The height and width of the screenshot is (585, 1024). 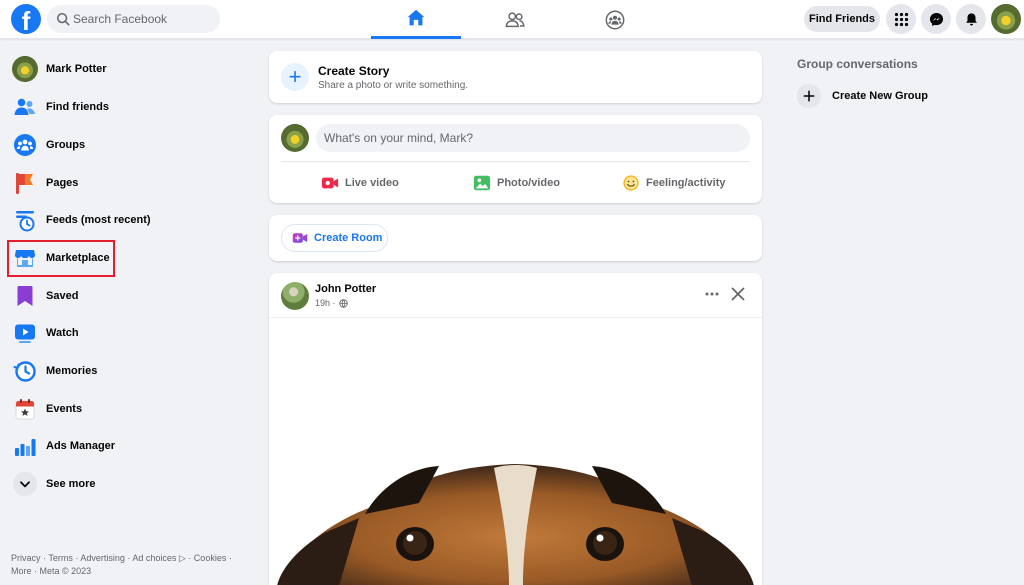 I want to click on messenger-button, so click(x=936, y=19).